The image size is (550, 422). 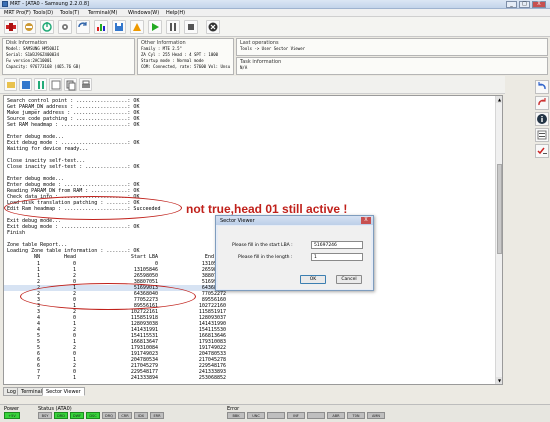 What do you see at coordinates (175, 13) in the screenshot?
I see `menu-help: Help(H)` at bounding box center [175, 13].